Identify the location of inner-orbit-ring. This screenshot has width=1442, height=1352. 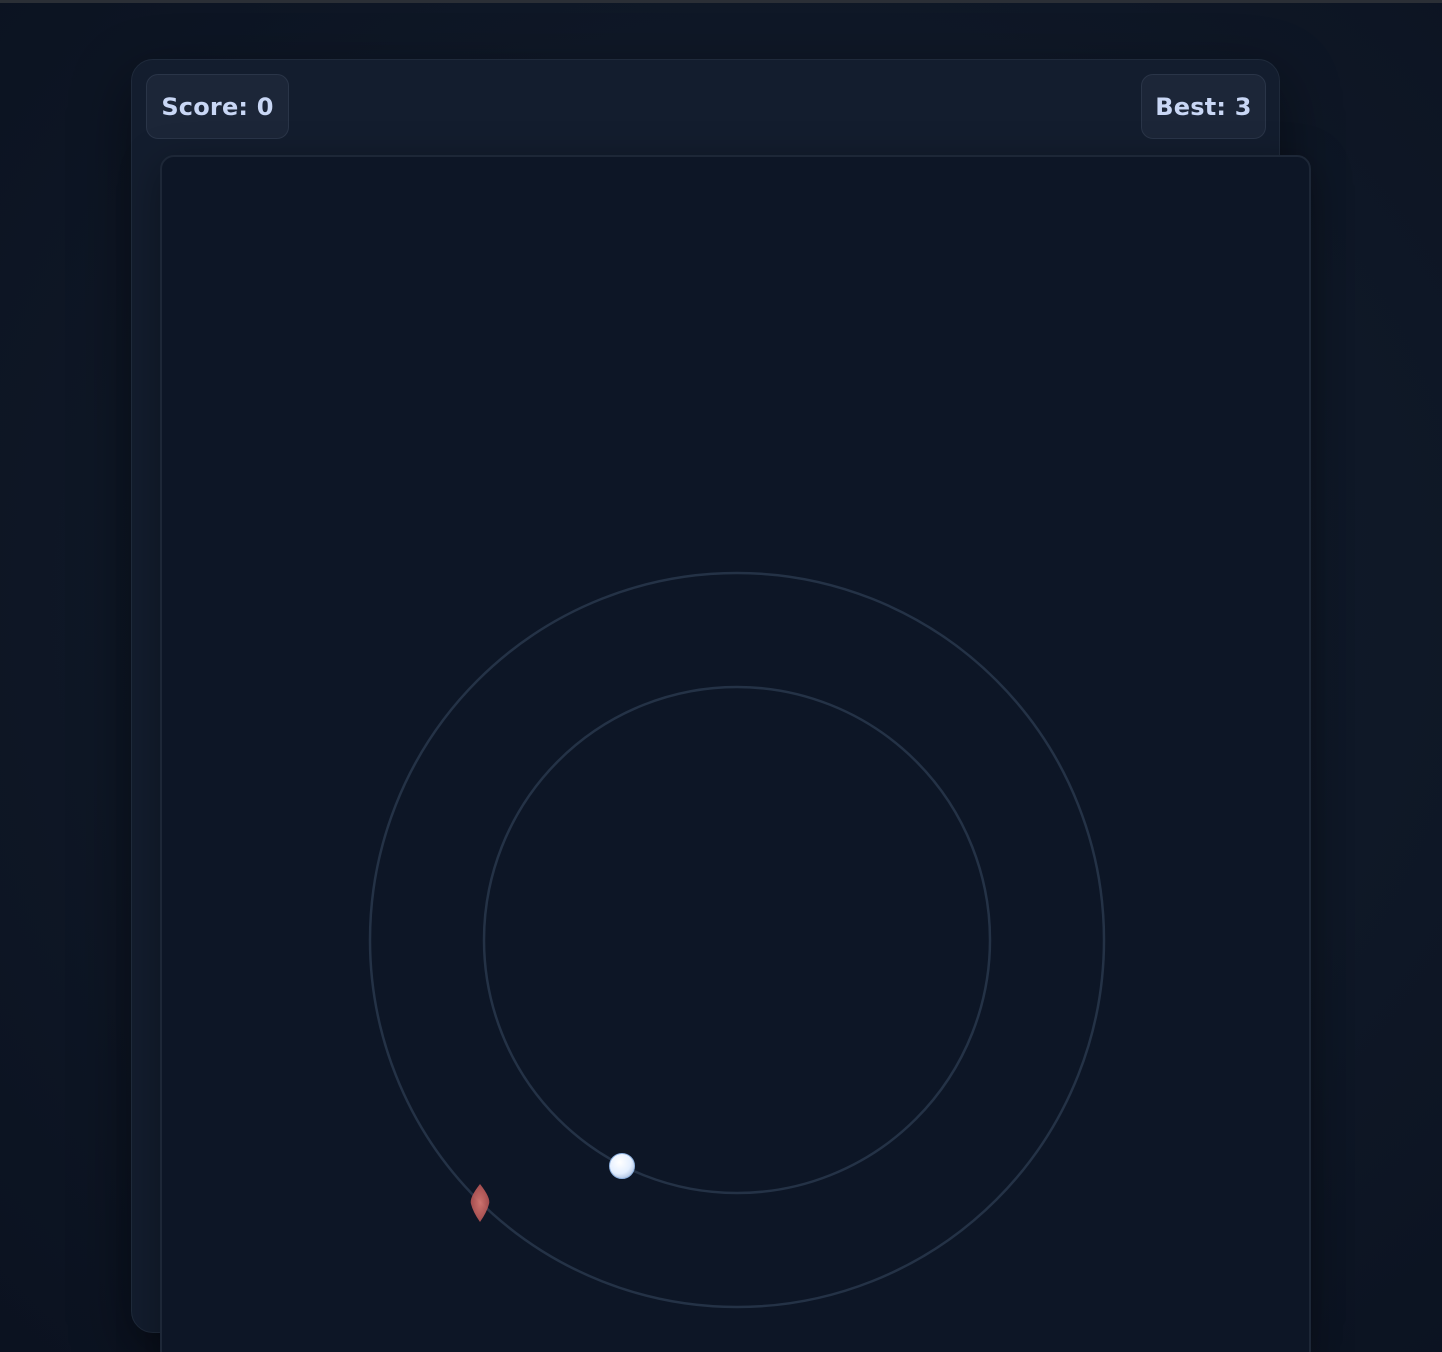
(737, 940).